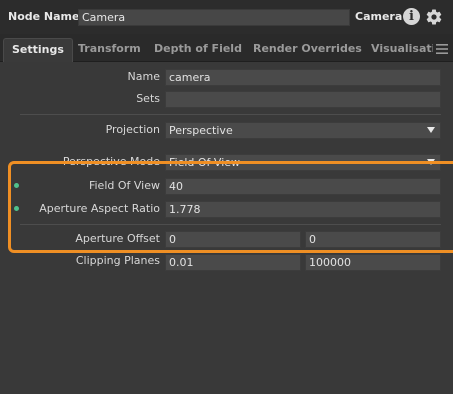 The height and width of the screenshot is (394, 453). I want to click on node-type-label: Camera, so click(379, 16).